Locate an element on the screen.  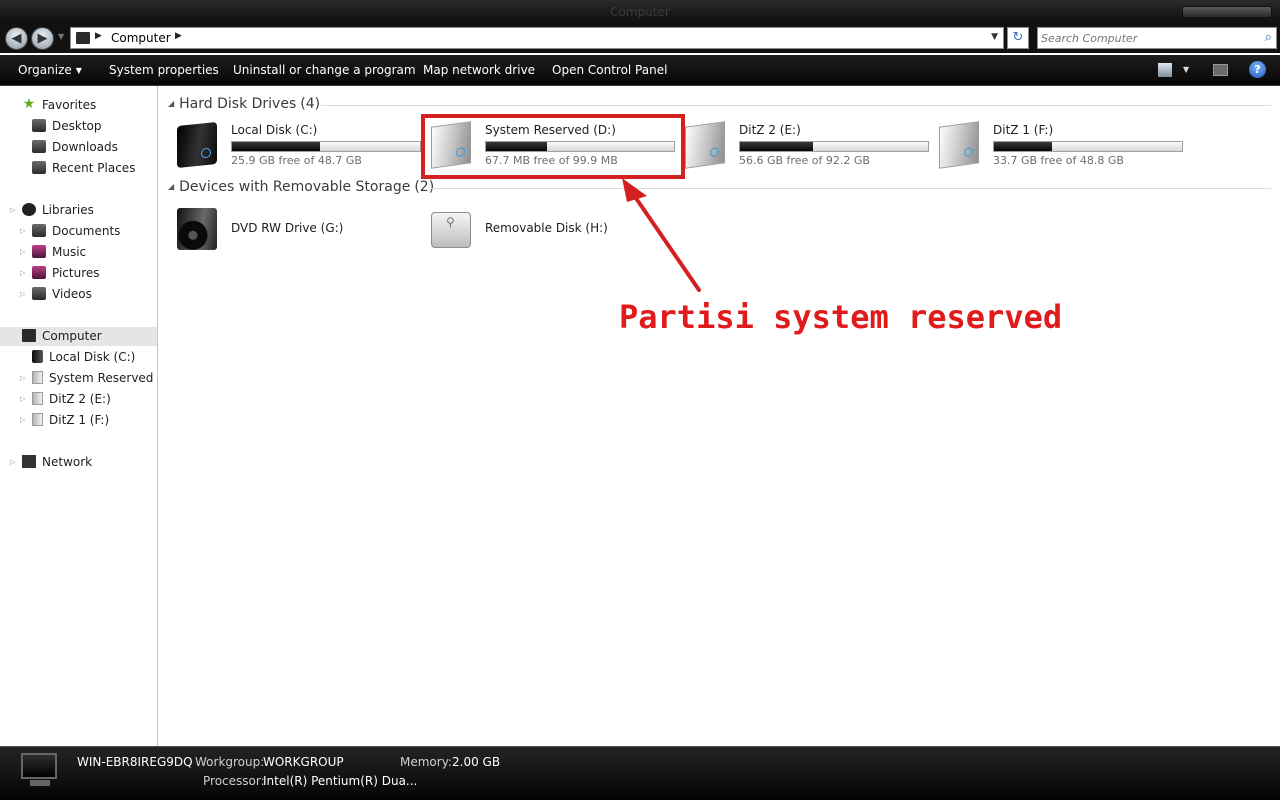
music-icon is located at coordinates (39, 251).